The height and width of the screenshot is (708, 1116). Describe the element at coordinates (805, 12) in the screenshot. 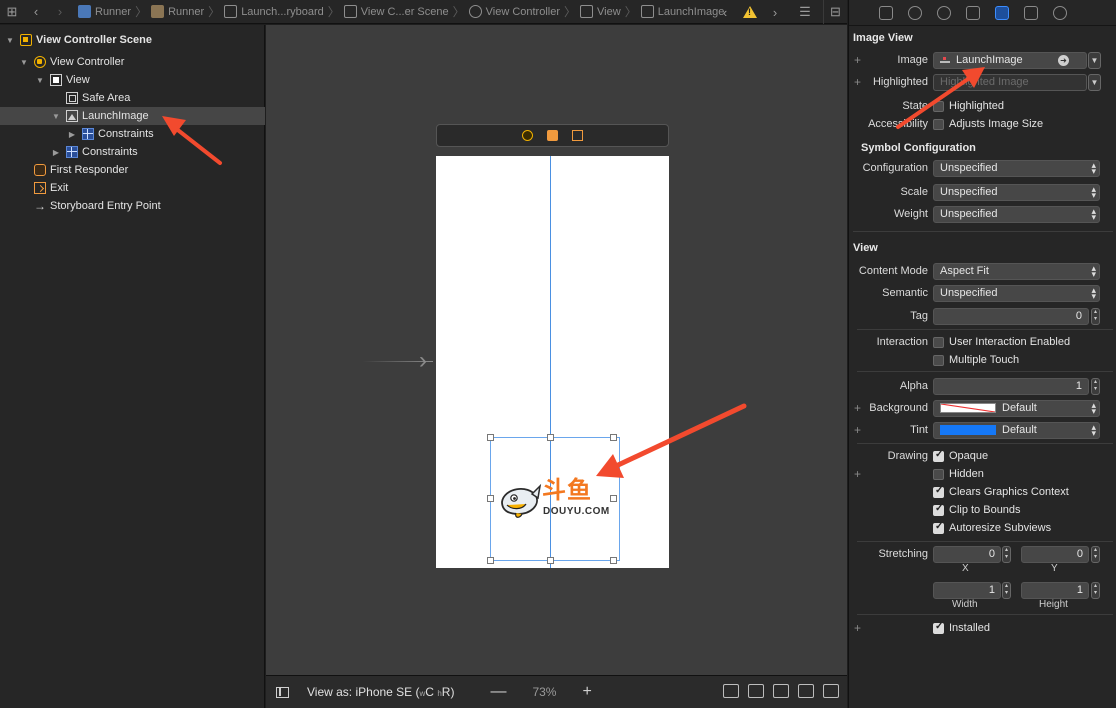

I see `editor-options-icon: ☰` at that location.